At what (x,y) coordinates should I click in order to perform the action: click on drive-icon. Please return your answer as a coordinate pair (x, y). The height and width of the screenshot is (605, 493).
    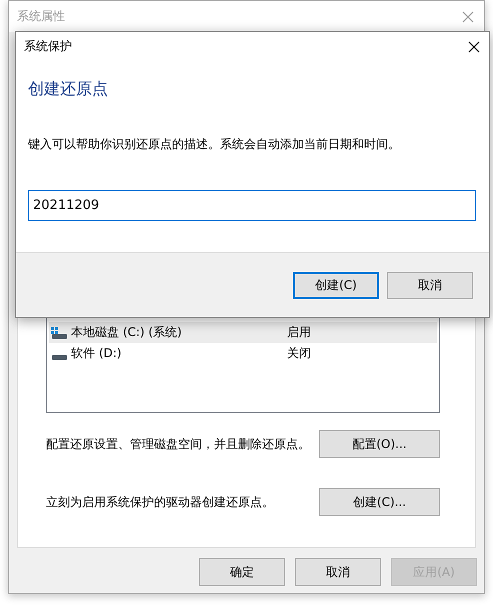
    Looking at the image, I should click on (59, 357).